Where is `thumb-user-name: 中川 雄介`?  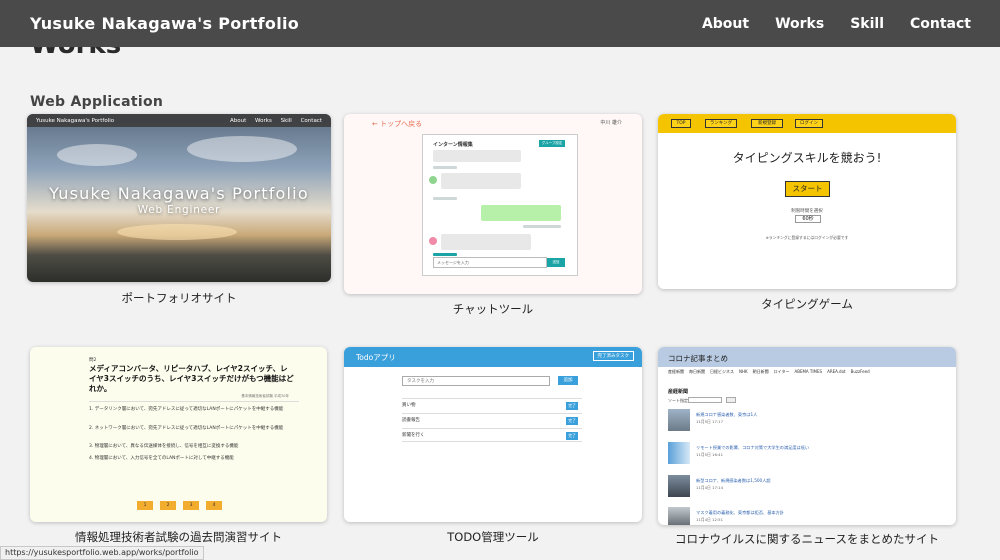 thumb-user-name: 中川 雄介 is located at coordinates (611, 123).